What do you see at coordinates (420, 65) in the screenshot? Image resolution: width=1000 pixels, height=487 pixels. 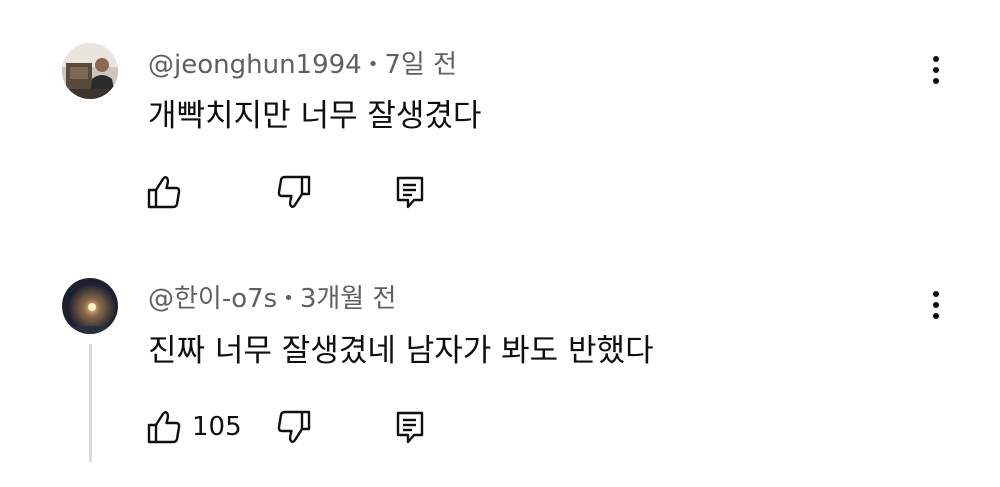 I see `comment-time: 7일 전` at bounding box center [420, 65].